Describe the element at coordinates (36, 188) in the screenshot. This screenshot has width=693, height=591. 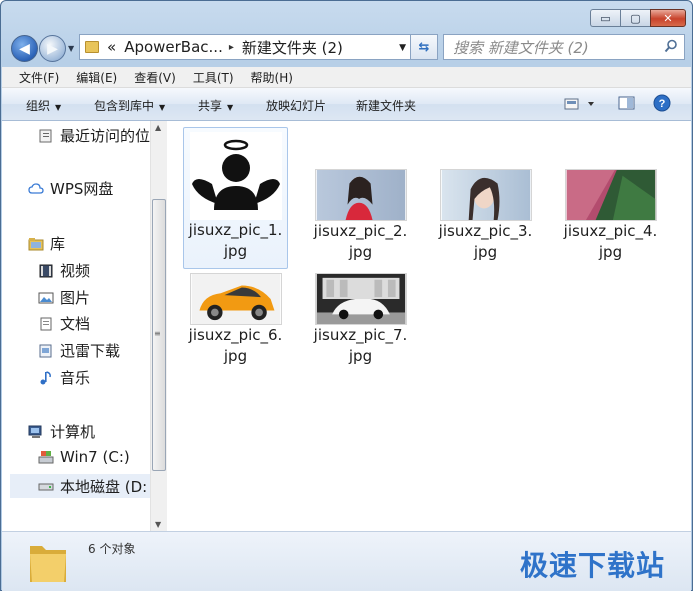
I see `cloud-icon` at that location.